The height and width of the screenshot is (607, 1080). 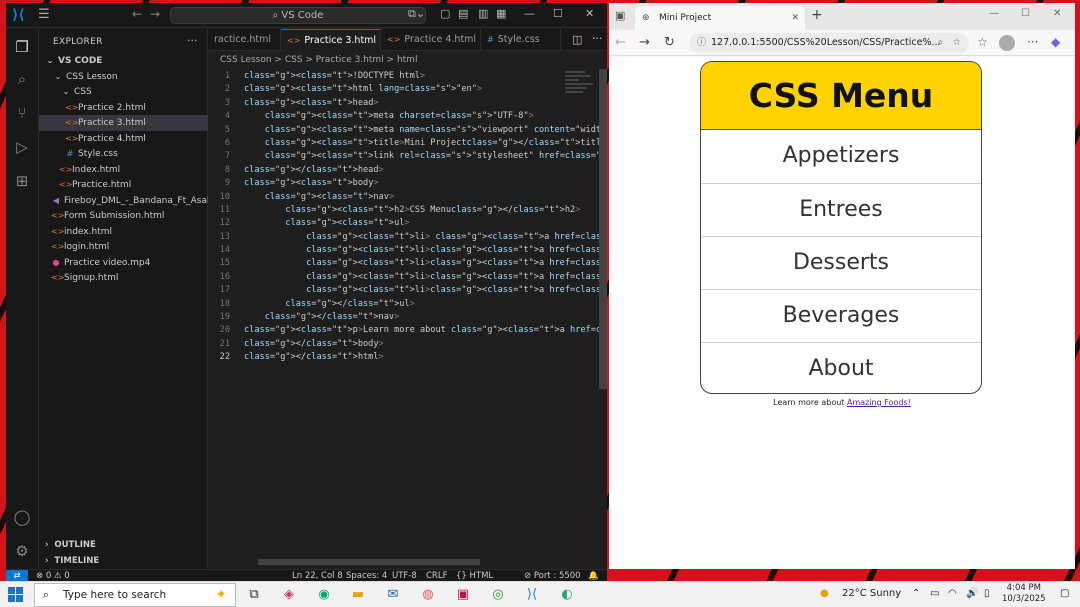 What do you see at coordinates (393, 595) in the screenshot?
I see `outlook-icon: ✉` at bounding box center [393, 595].